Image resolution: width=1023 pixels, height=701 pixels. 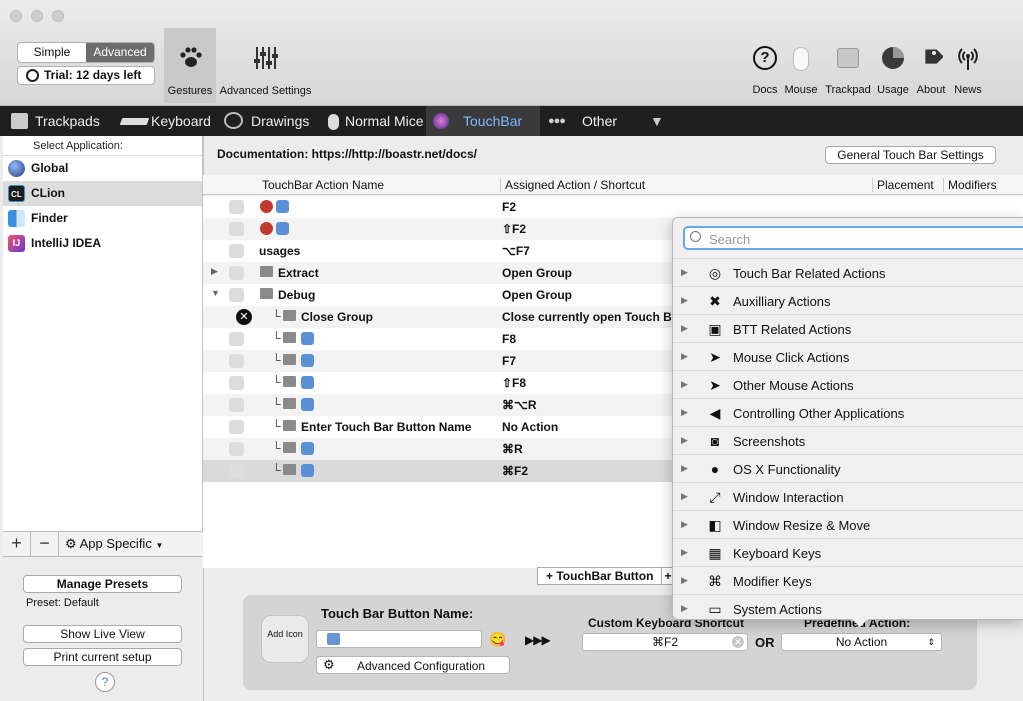 What do you see at coordinates (715, 273) in the screenshot?
I see `target-icon: ◎` at bounding box center [715, 273].